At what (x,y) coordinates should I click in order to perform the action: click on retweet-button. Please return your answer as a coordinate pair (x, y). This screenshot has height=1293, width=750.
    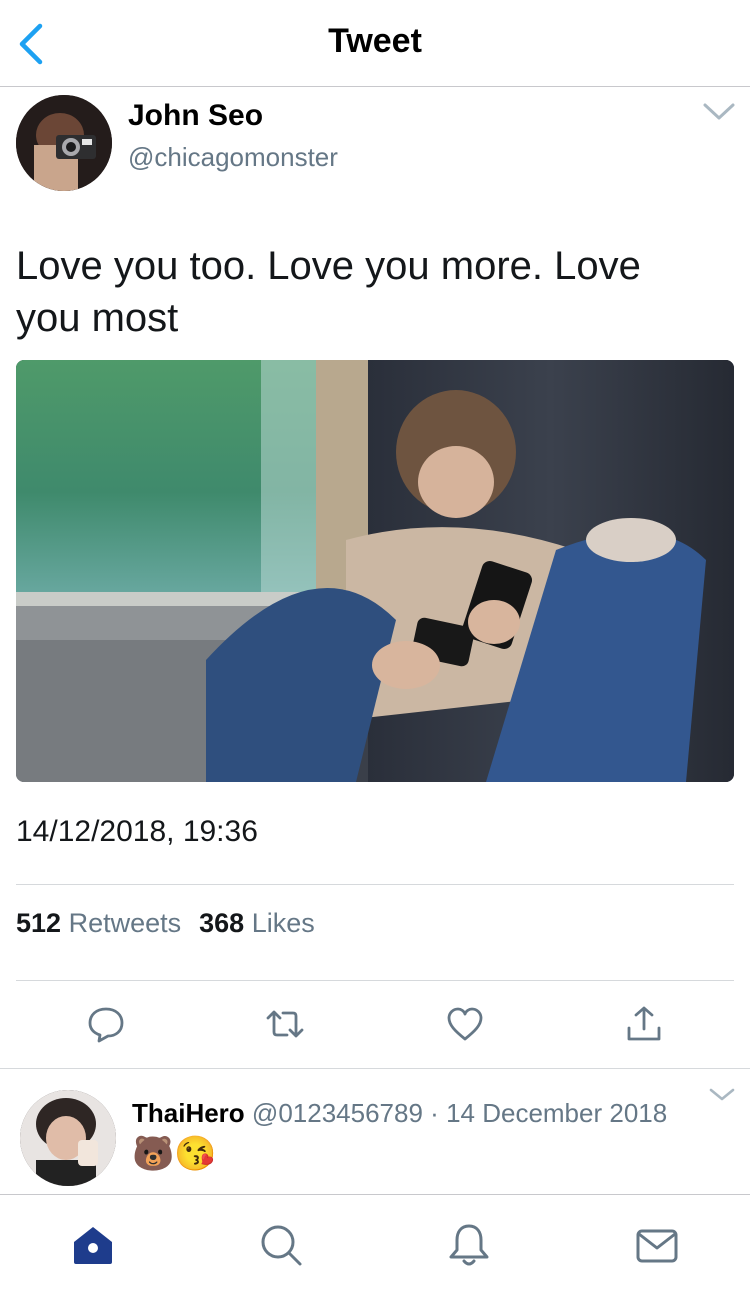
    Looking at the image, I should click on (285, 1024).